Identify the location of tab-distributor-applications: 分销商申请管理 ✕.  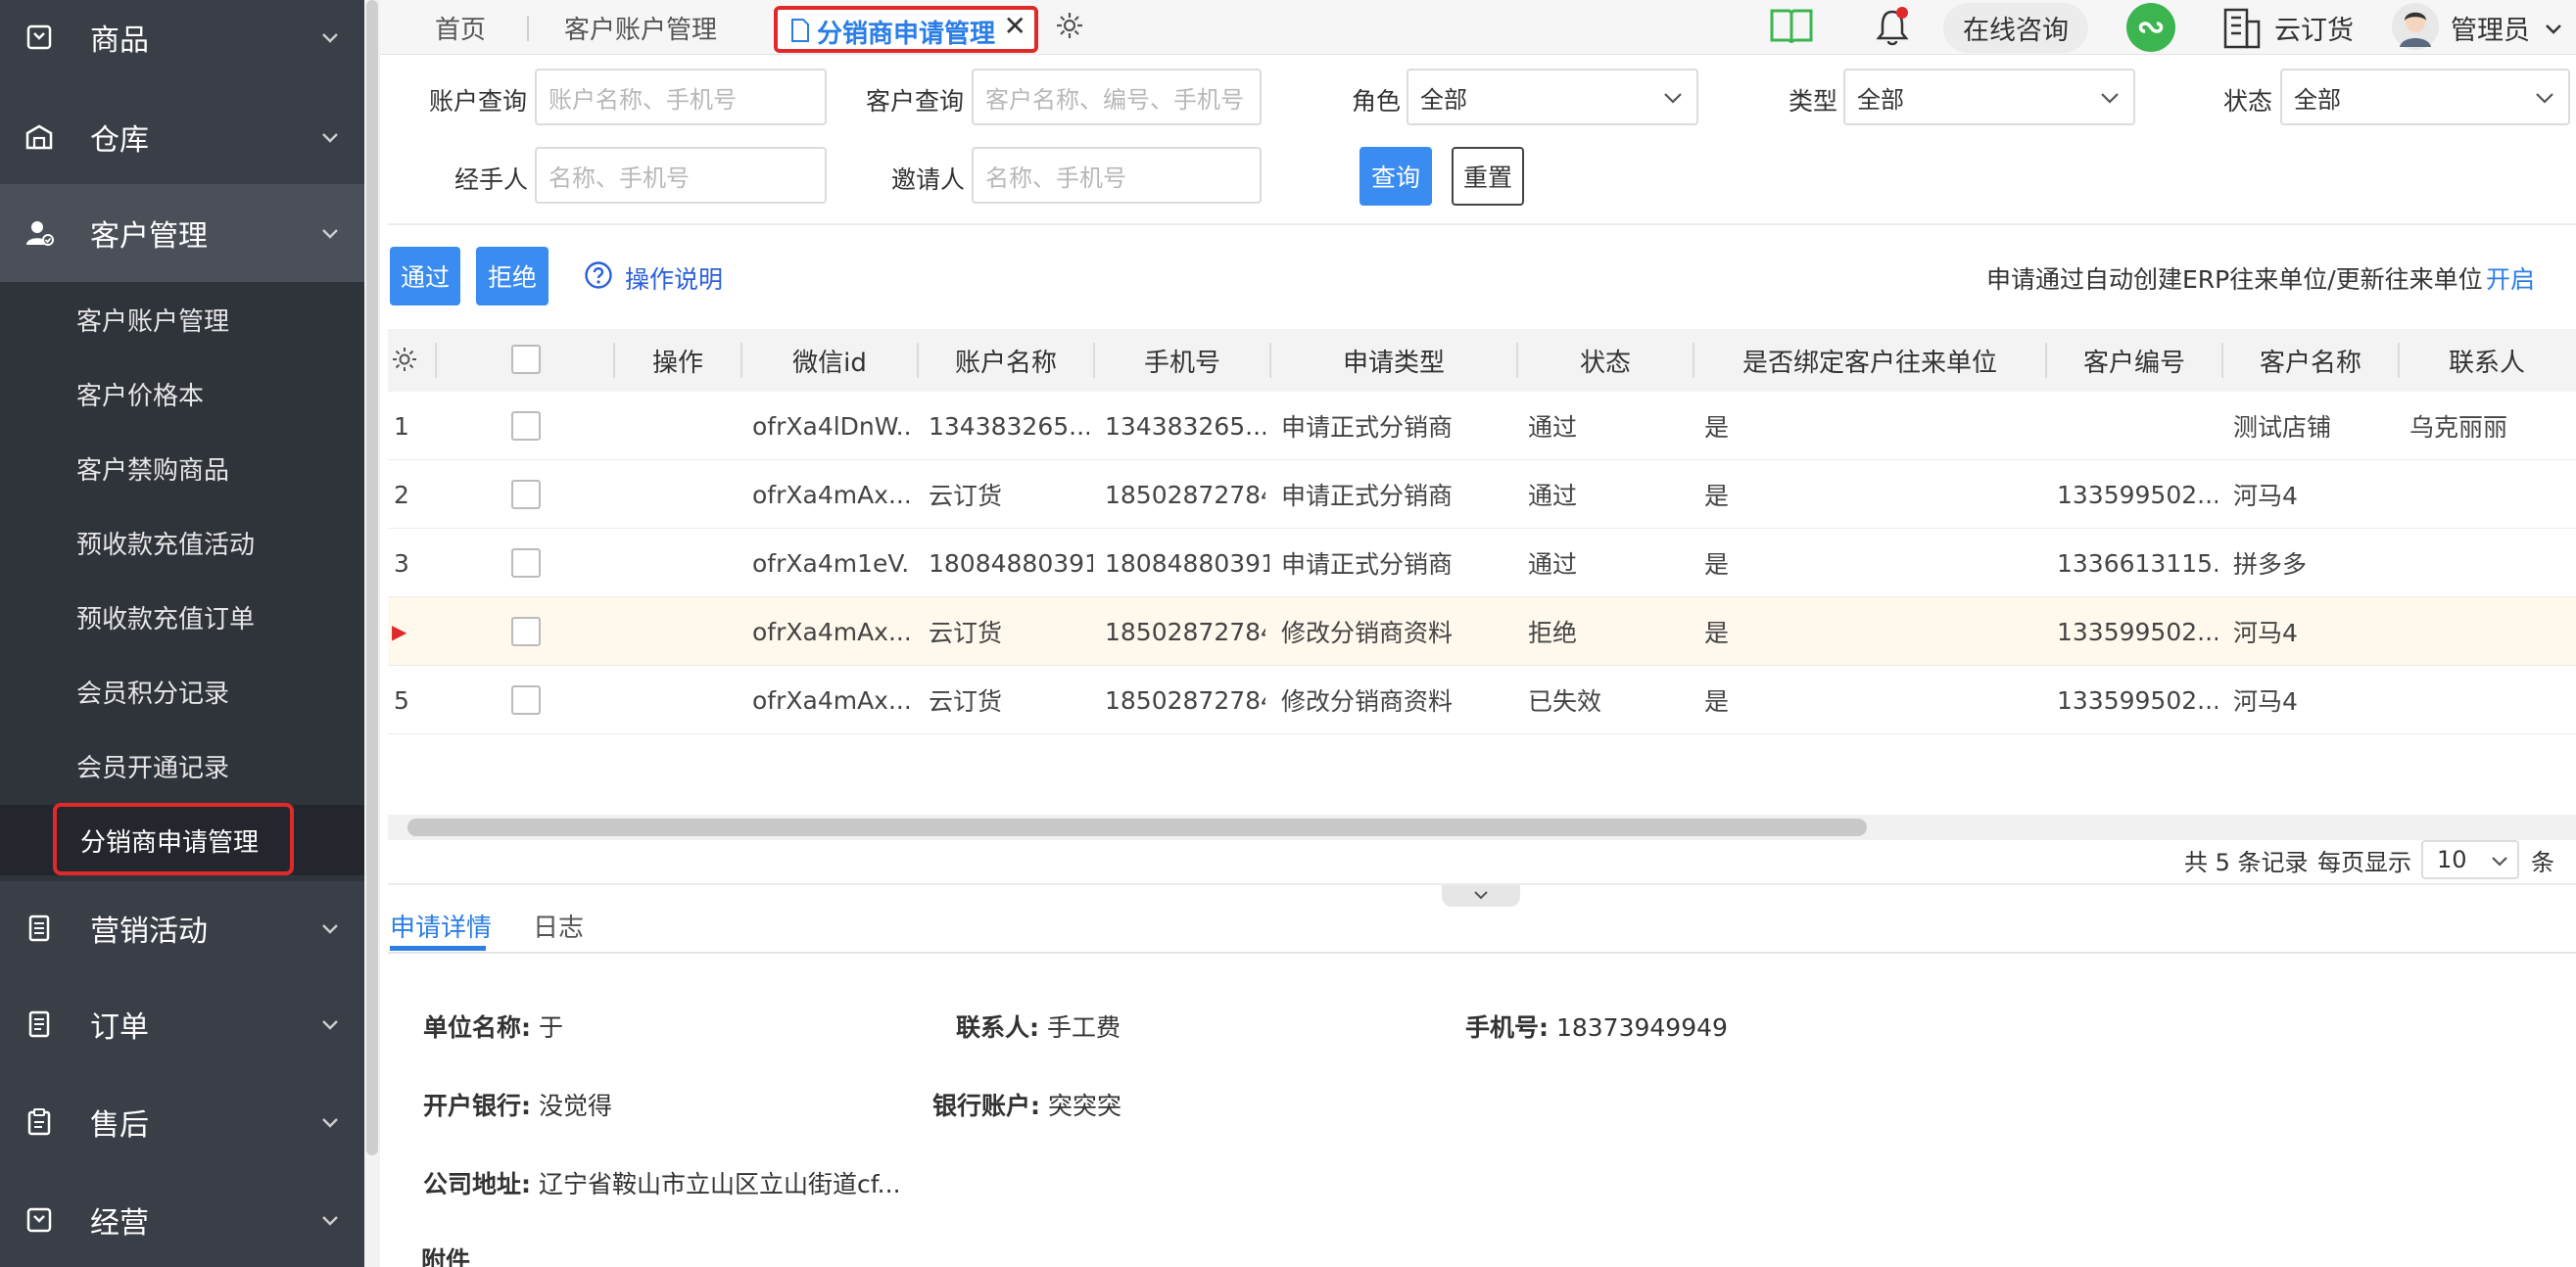
(906, 30).